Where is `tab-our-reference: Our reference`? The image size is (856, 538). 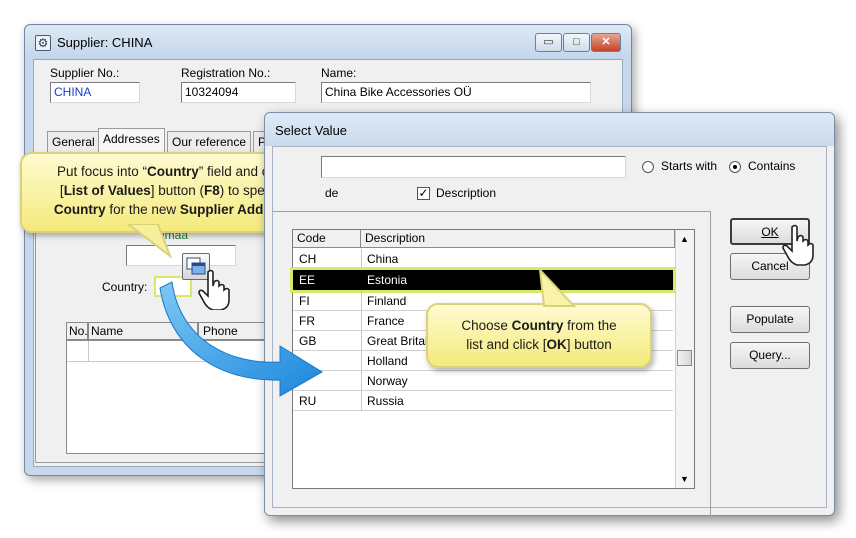 tab-our-reference: Our reference is located at coordinates (209, 142).